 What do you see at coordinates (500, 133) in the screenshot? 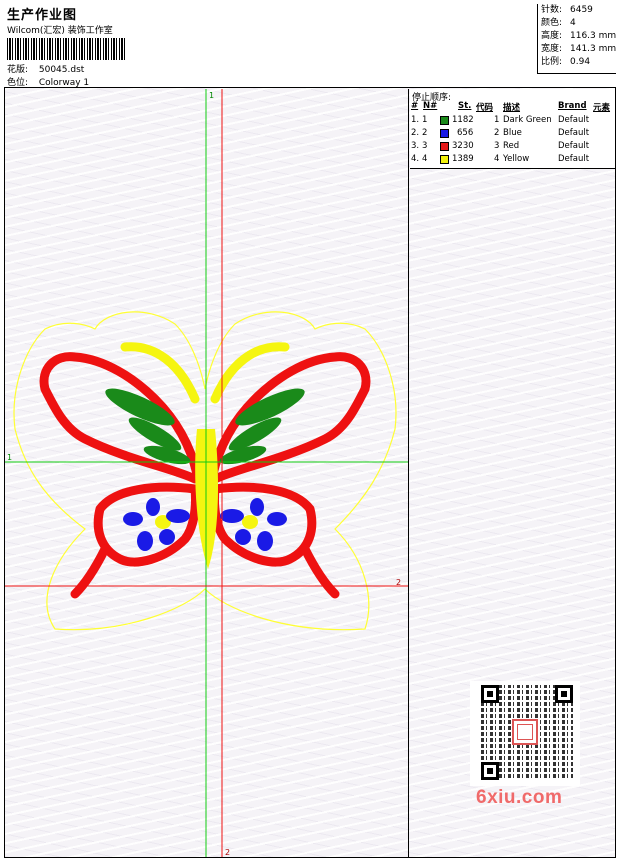
I see `table-row: 2. 2 656 2 Blue Default` at bounding box center [500, 133].